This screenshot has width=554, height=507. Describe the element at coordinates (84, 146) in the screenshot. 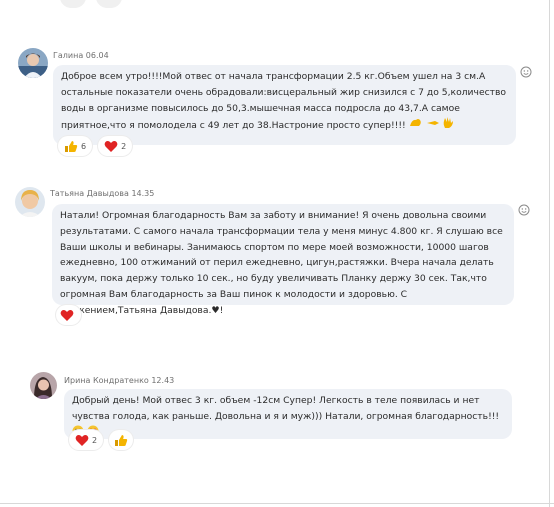

I see `reaction-count: 6` at that location.